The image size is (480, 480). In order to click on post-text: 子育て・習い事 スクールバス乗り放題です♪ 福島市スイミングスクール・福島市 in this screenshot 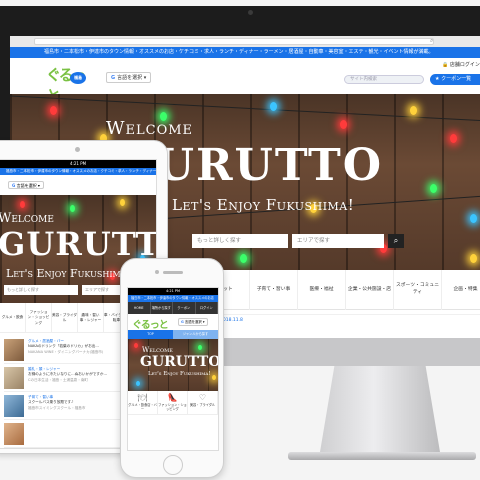, I will do `click(78, 403)`.